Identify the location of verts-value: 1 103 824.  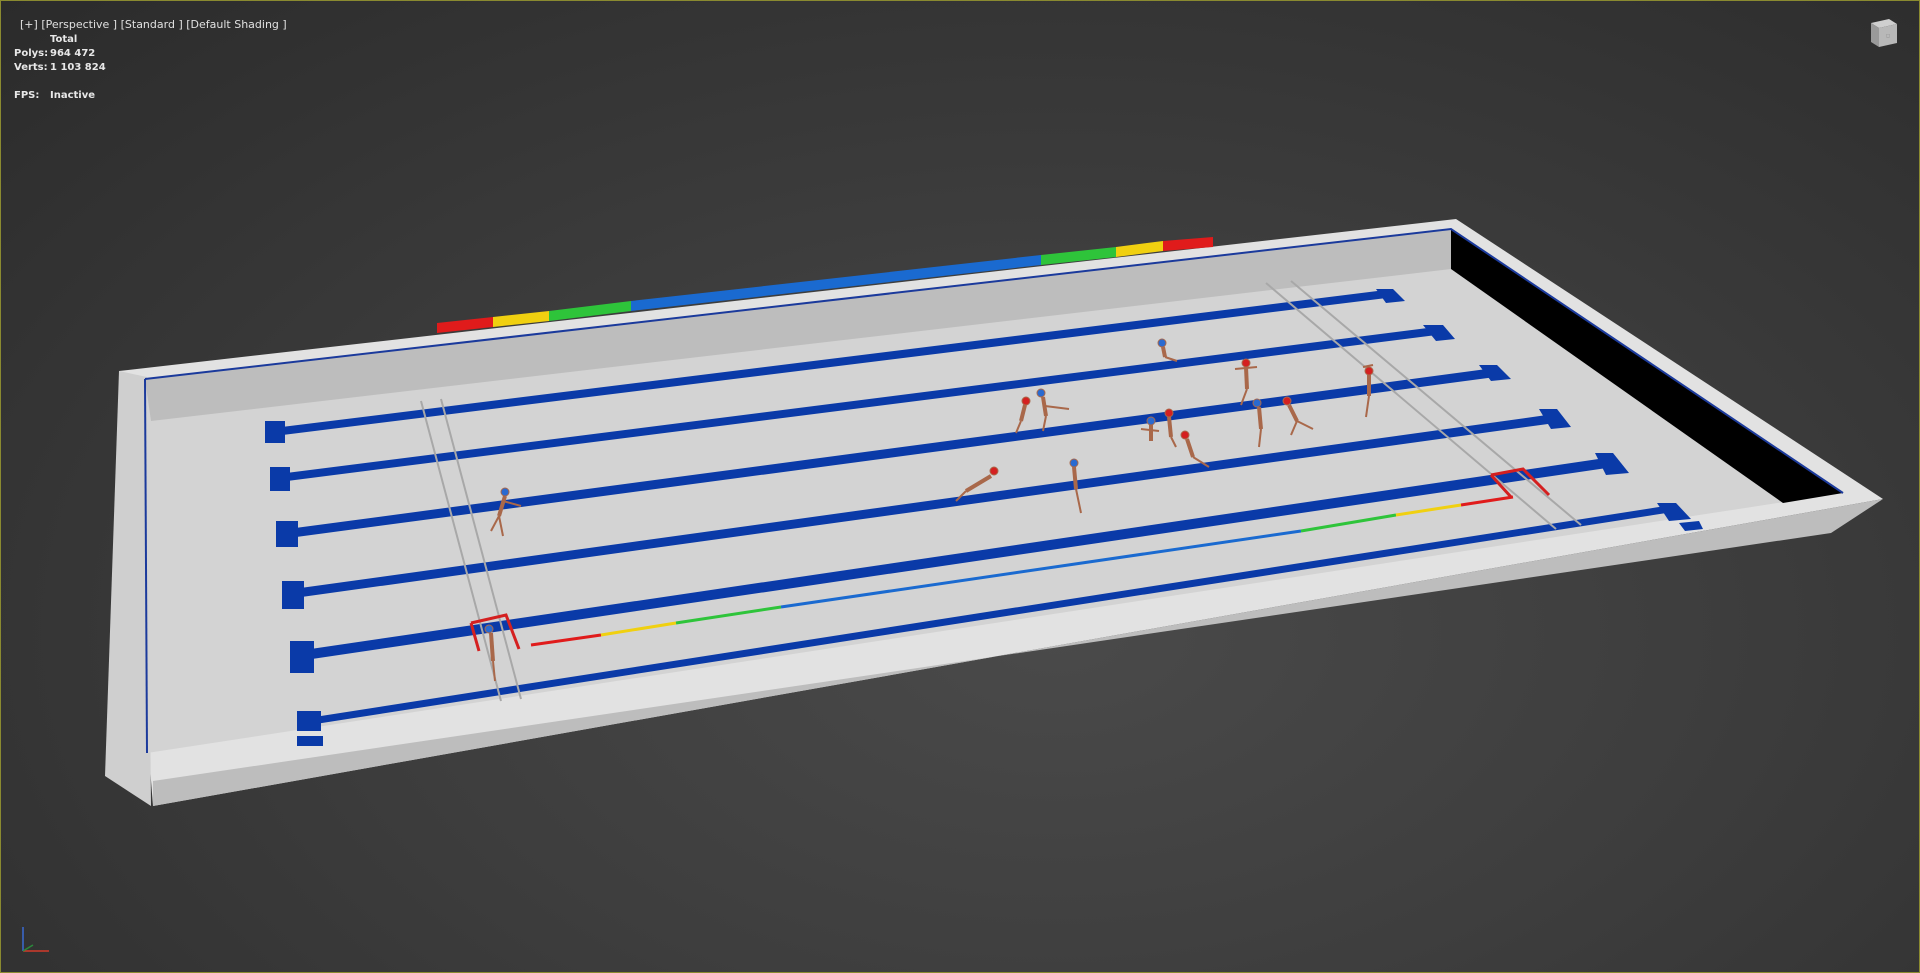
(78, 67).